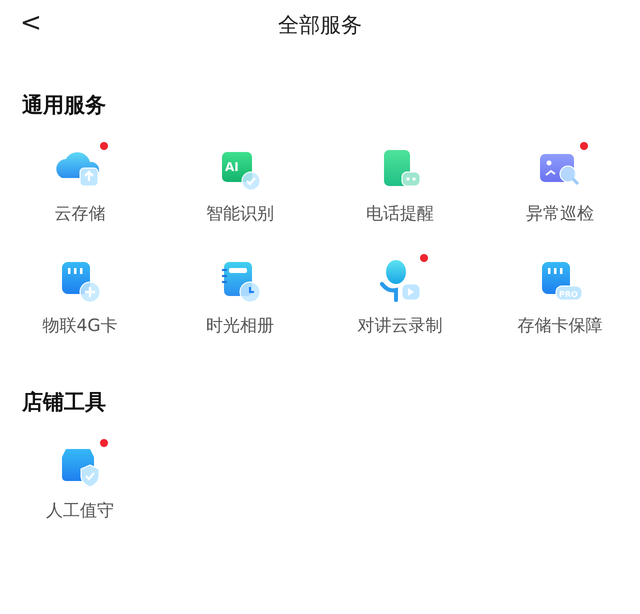 The height and width of the screenshot is (614, 640). What do you see at coordinates (400, 186) in the screenshot?
I see `service-item: 电话提醒` at bounding box center [400, 186].